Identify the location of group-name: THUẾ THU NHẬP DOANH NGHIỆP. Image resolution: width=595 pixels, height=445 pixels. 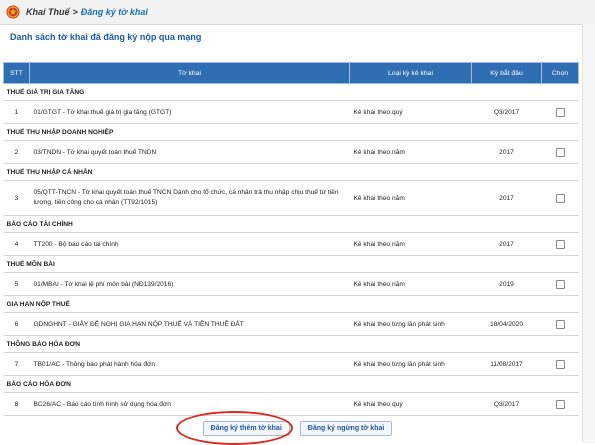
(291, 132).